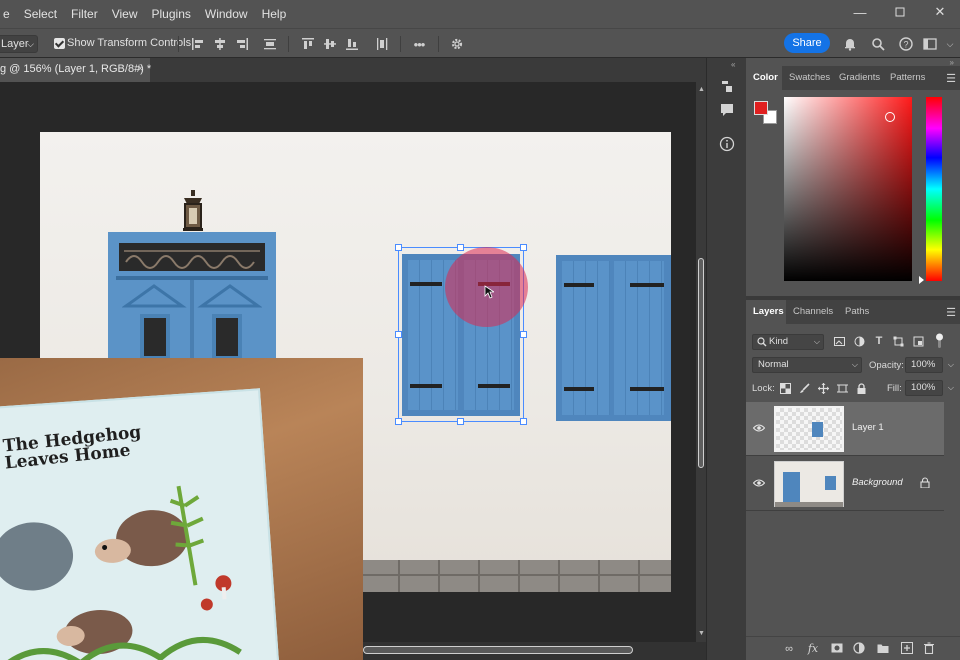 This screenshot has width=960, height=660. Describe the element at coordinates (785, 389) in the screenshot. I see `lock-transparent-icon` at that location.